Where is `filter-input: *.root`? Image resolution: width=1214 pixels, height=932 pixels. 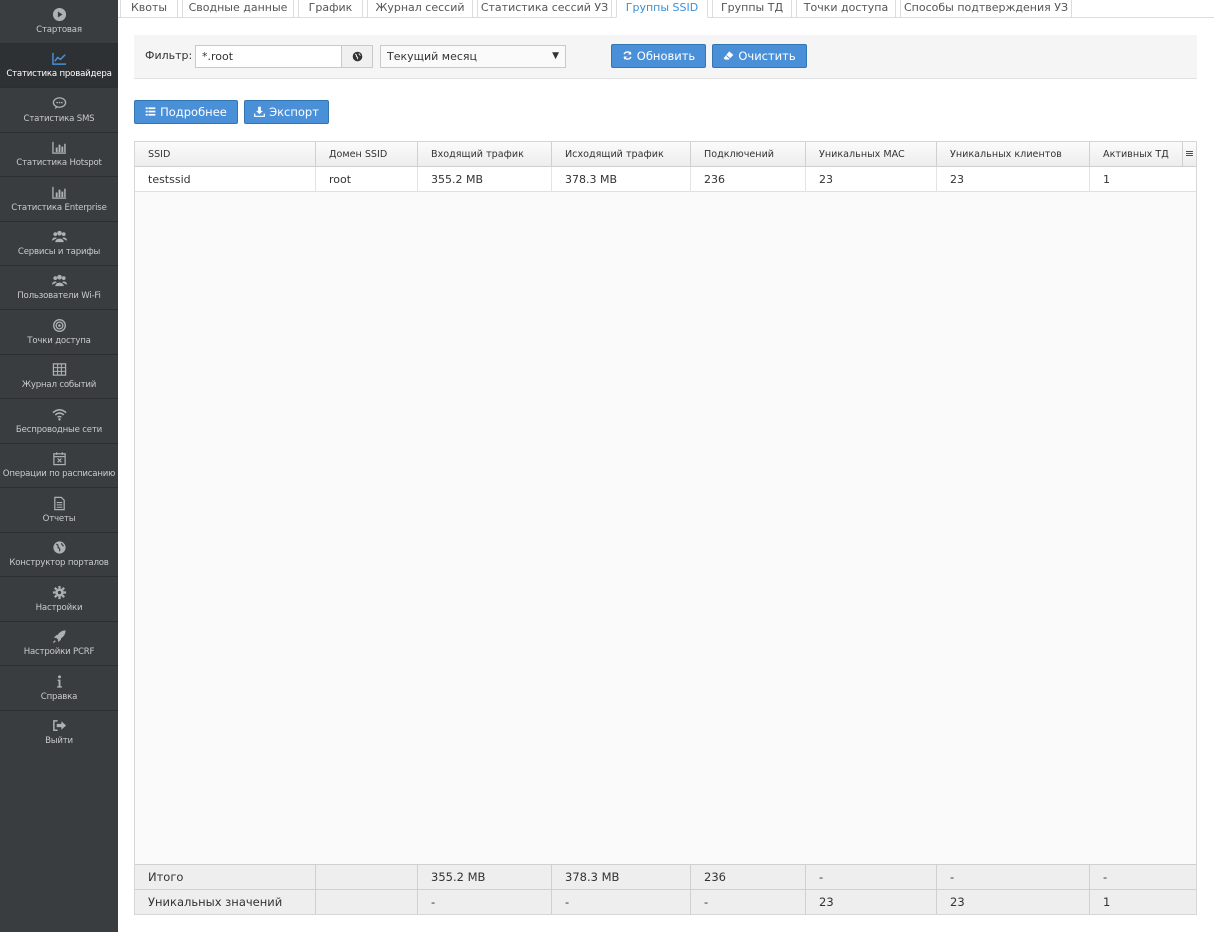 filter-input: *.root is located at coordinates (268, 56).